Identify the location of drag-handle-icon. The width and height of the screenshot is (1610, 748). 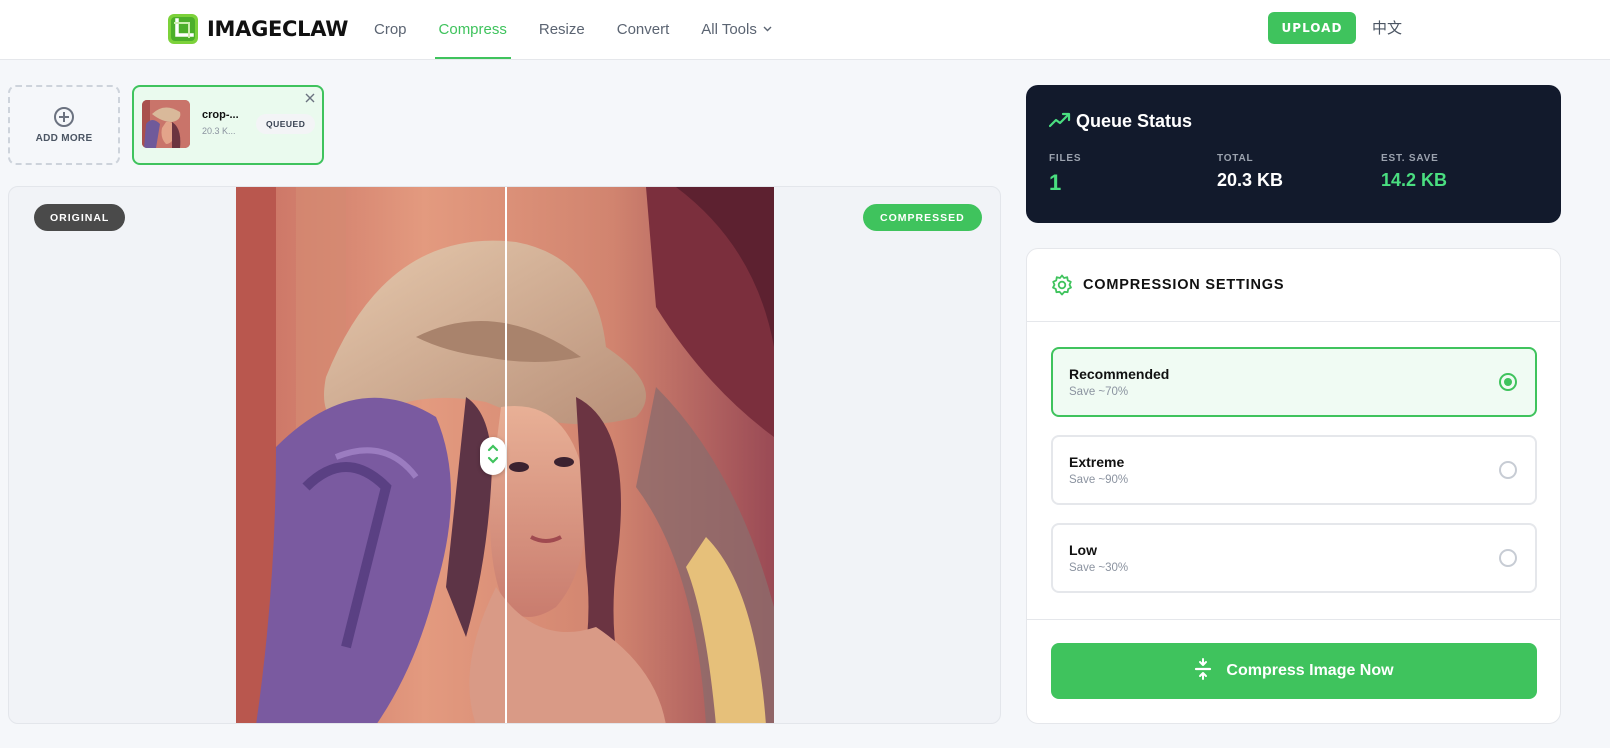
(493, 456).